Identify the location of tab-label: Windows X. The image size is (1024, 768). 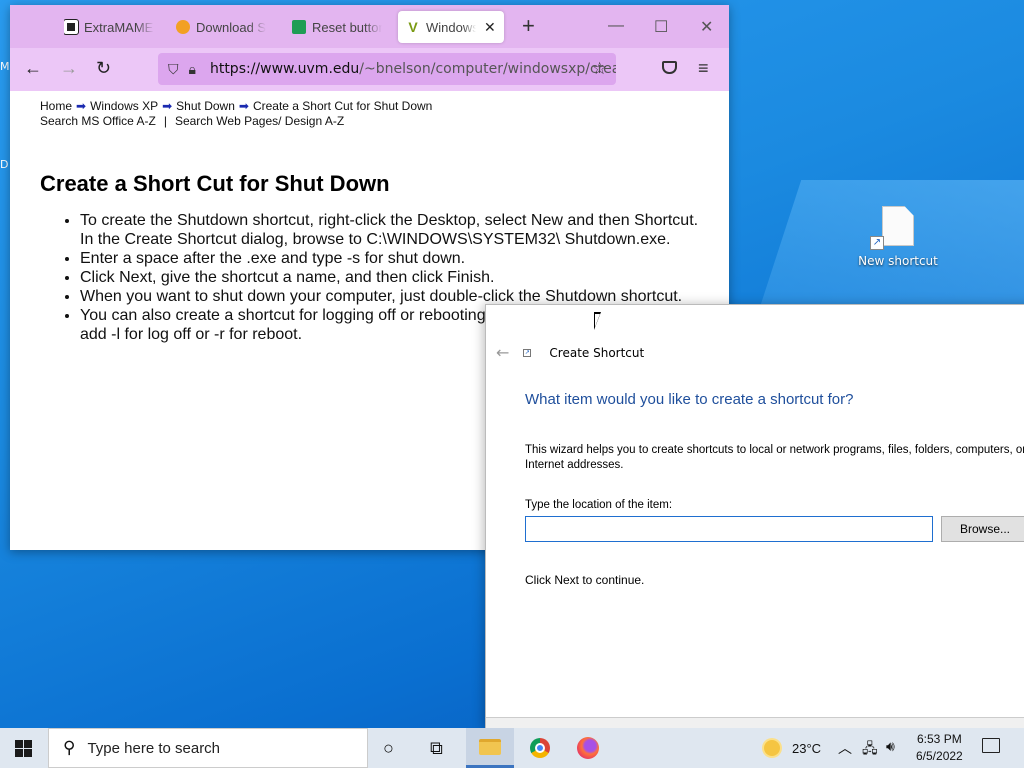
(451, 27).